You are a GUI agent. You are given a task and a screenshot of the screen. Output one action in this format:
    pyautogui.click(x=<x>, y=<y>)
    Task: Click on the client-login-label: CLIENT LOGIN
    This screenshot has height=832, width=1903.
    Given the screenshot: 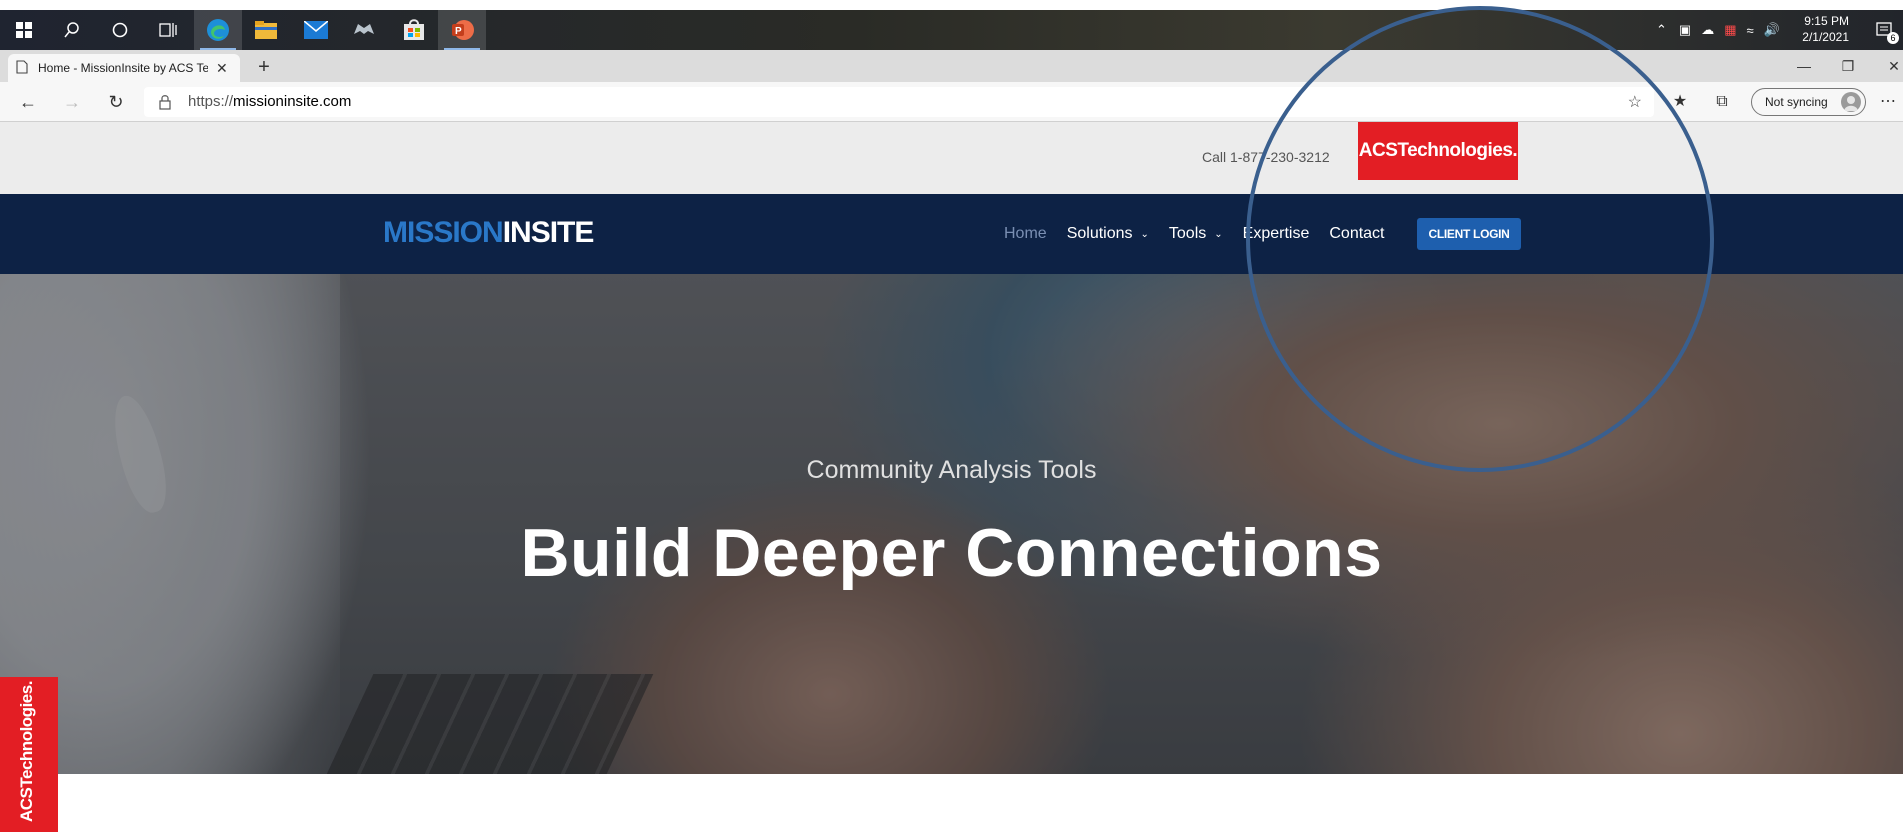 What is the action you would take?
    pyautogui.click(x=1469, y=234)
    